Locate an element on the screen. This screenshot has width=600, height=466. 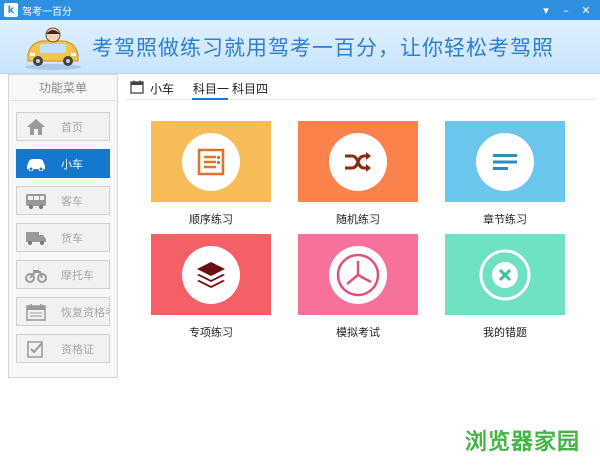
menu-dropdown-button: ▾ is located at coordinates (546, 10).